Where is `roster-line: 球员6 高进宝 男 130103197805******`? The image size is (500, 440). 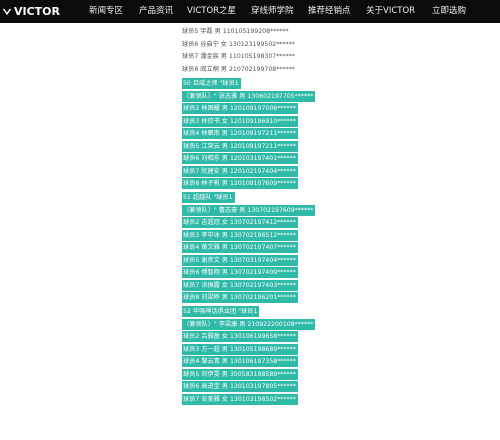 roster-line: 球员6 高进宝 男 130103197805****** is located at coordinates (240, 386).